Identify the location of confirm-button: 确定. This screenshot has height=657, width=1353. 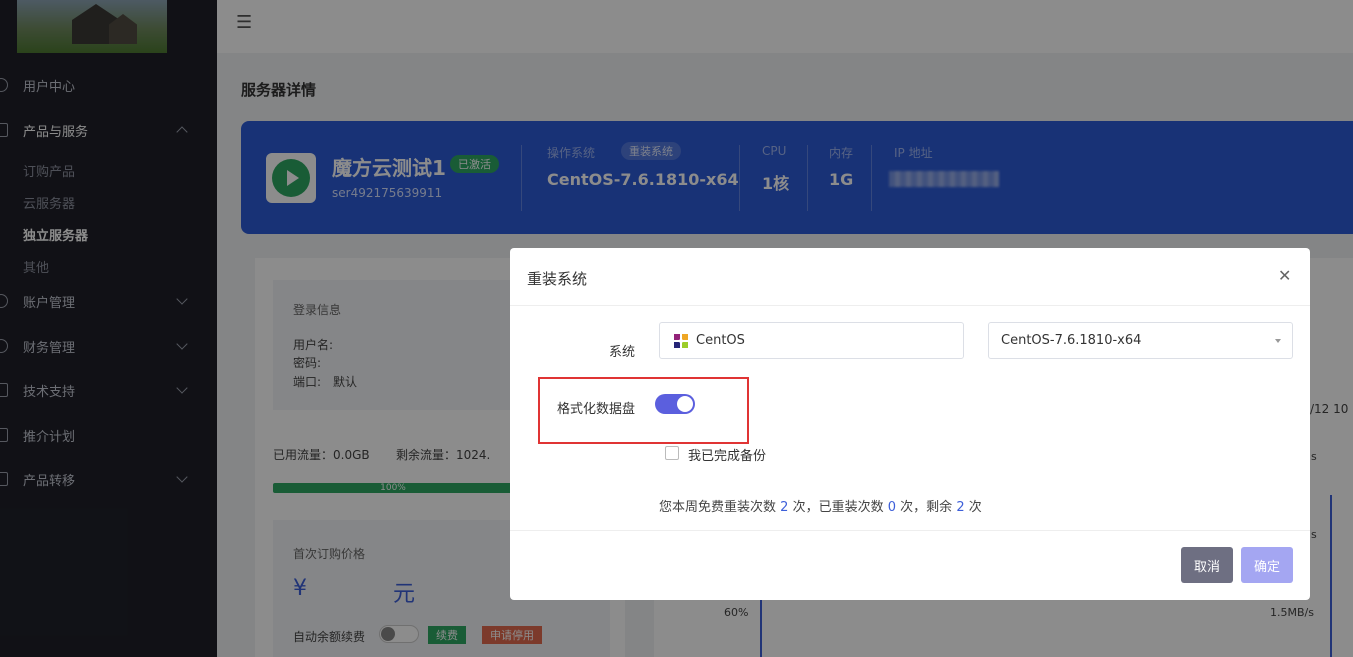
(1267, 565).